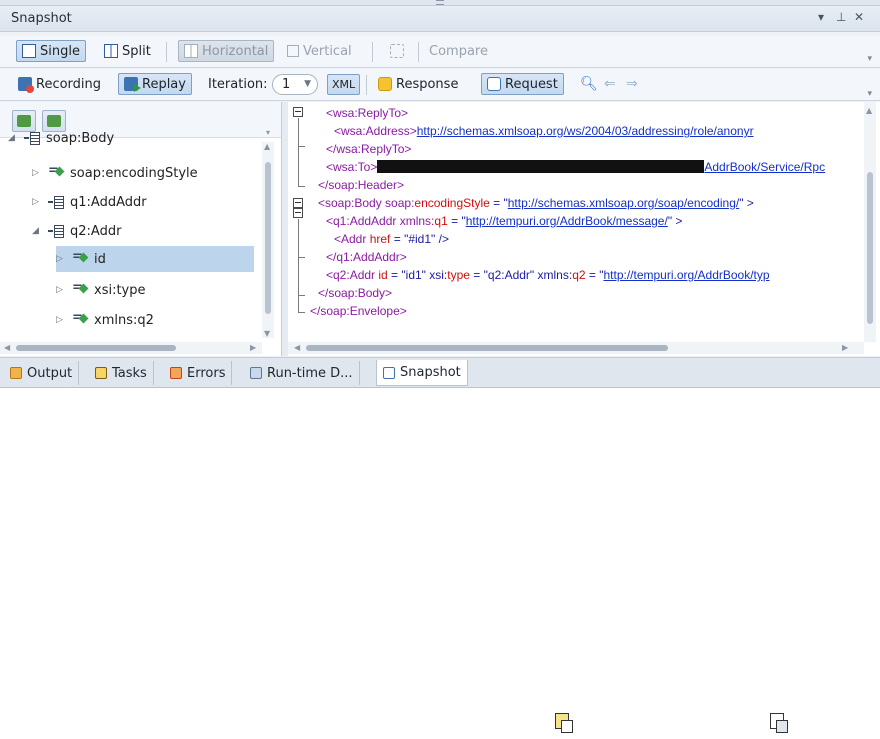  What do you see at coordinates (136, 51) in the screenshot?
I see `split-label: Split` at bounding box center [136, 51].